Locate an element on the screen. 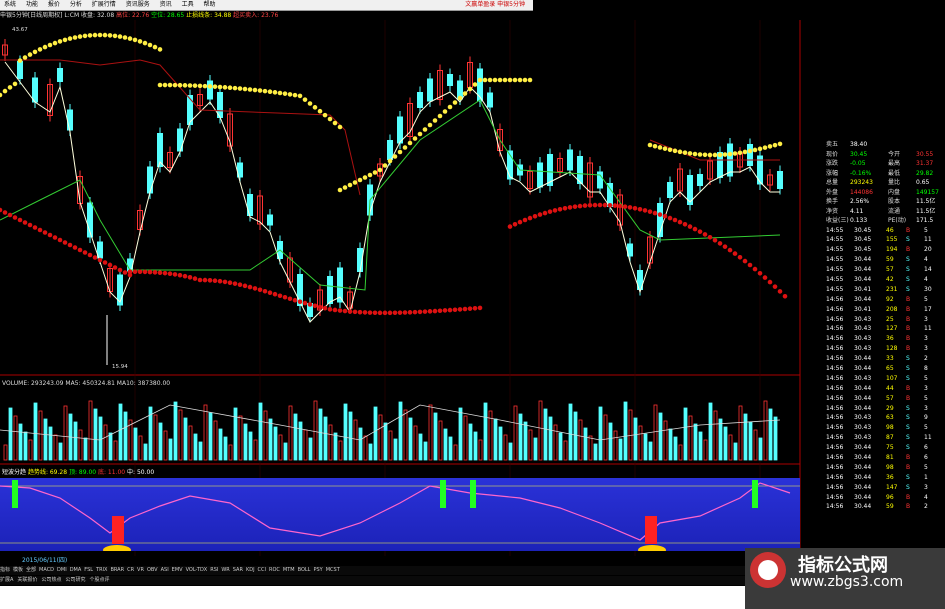  tab-14: VOL-TDX is located at coordinates (197, 570).